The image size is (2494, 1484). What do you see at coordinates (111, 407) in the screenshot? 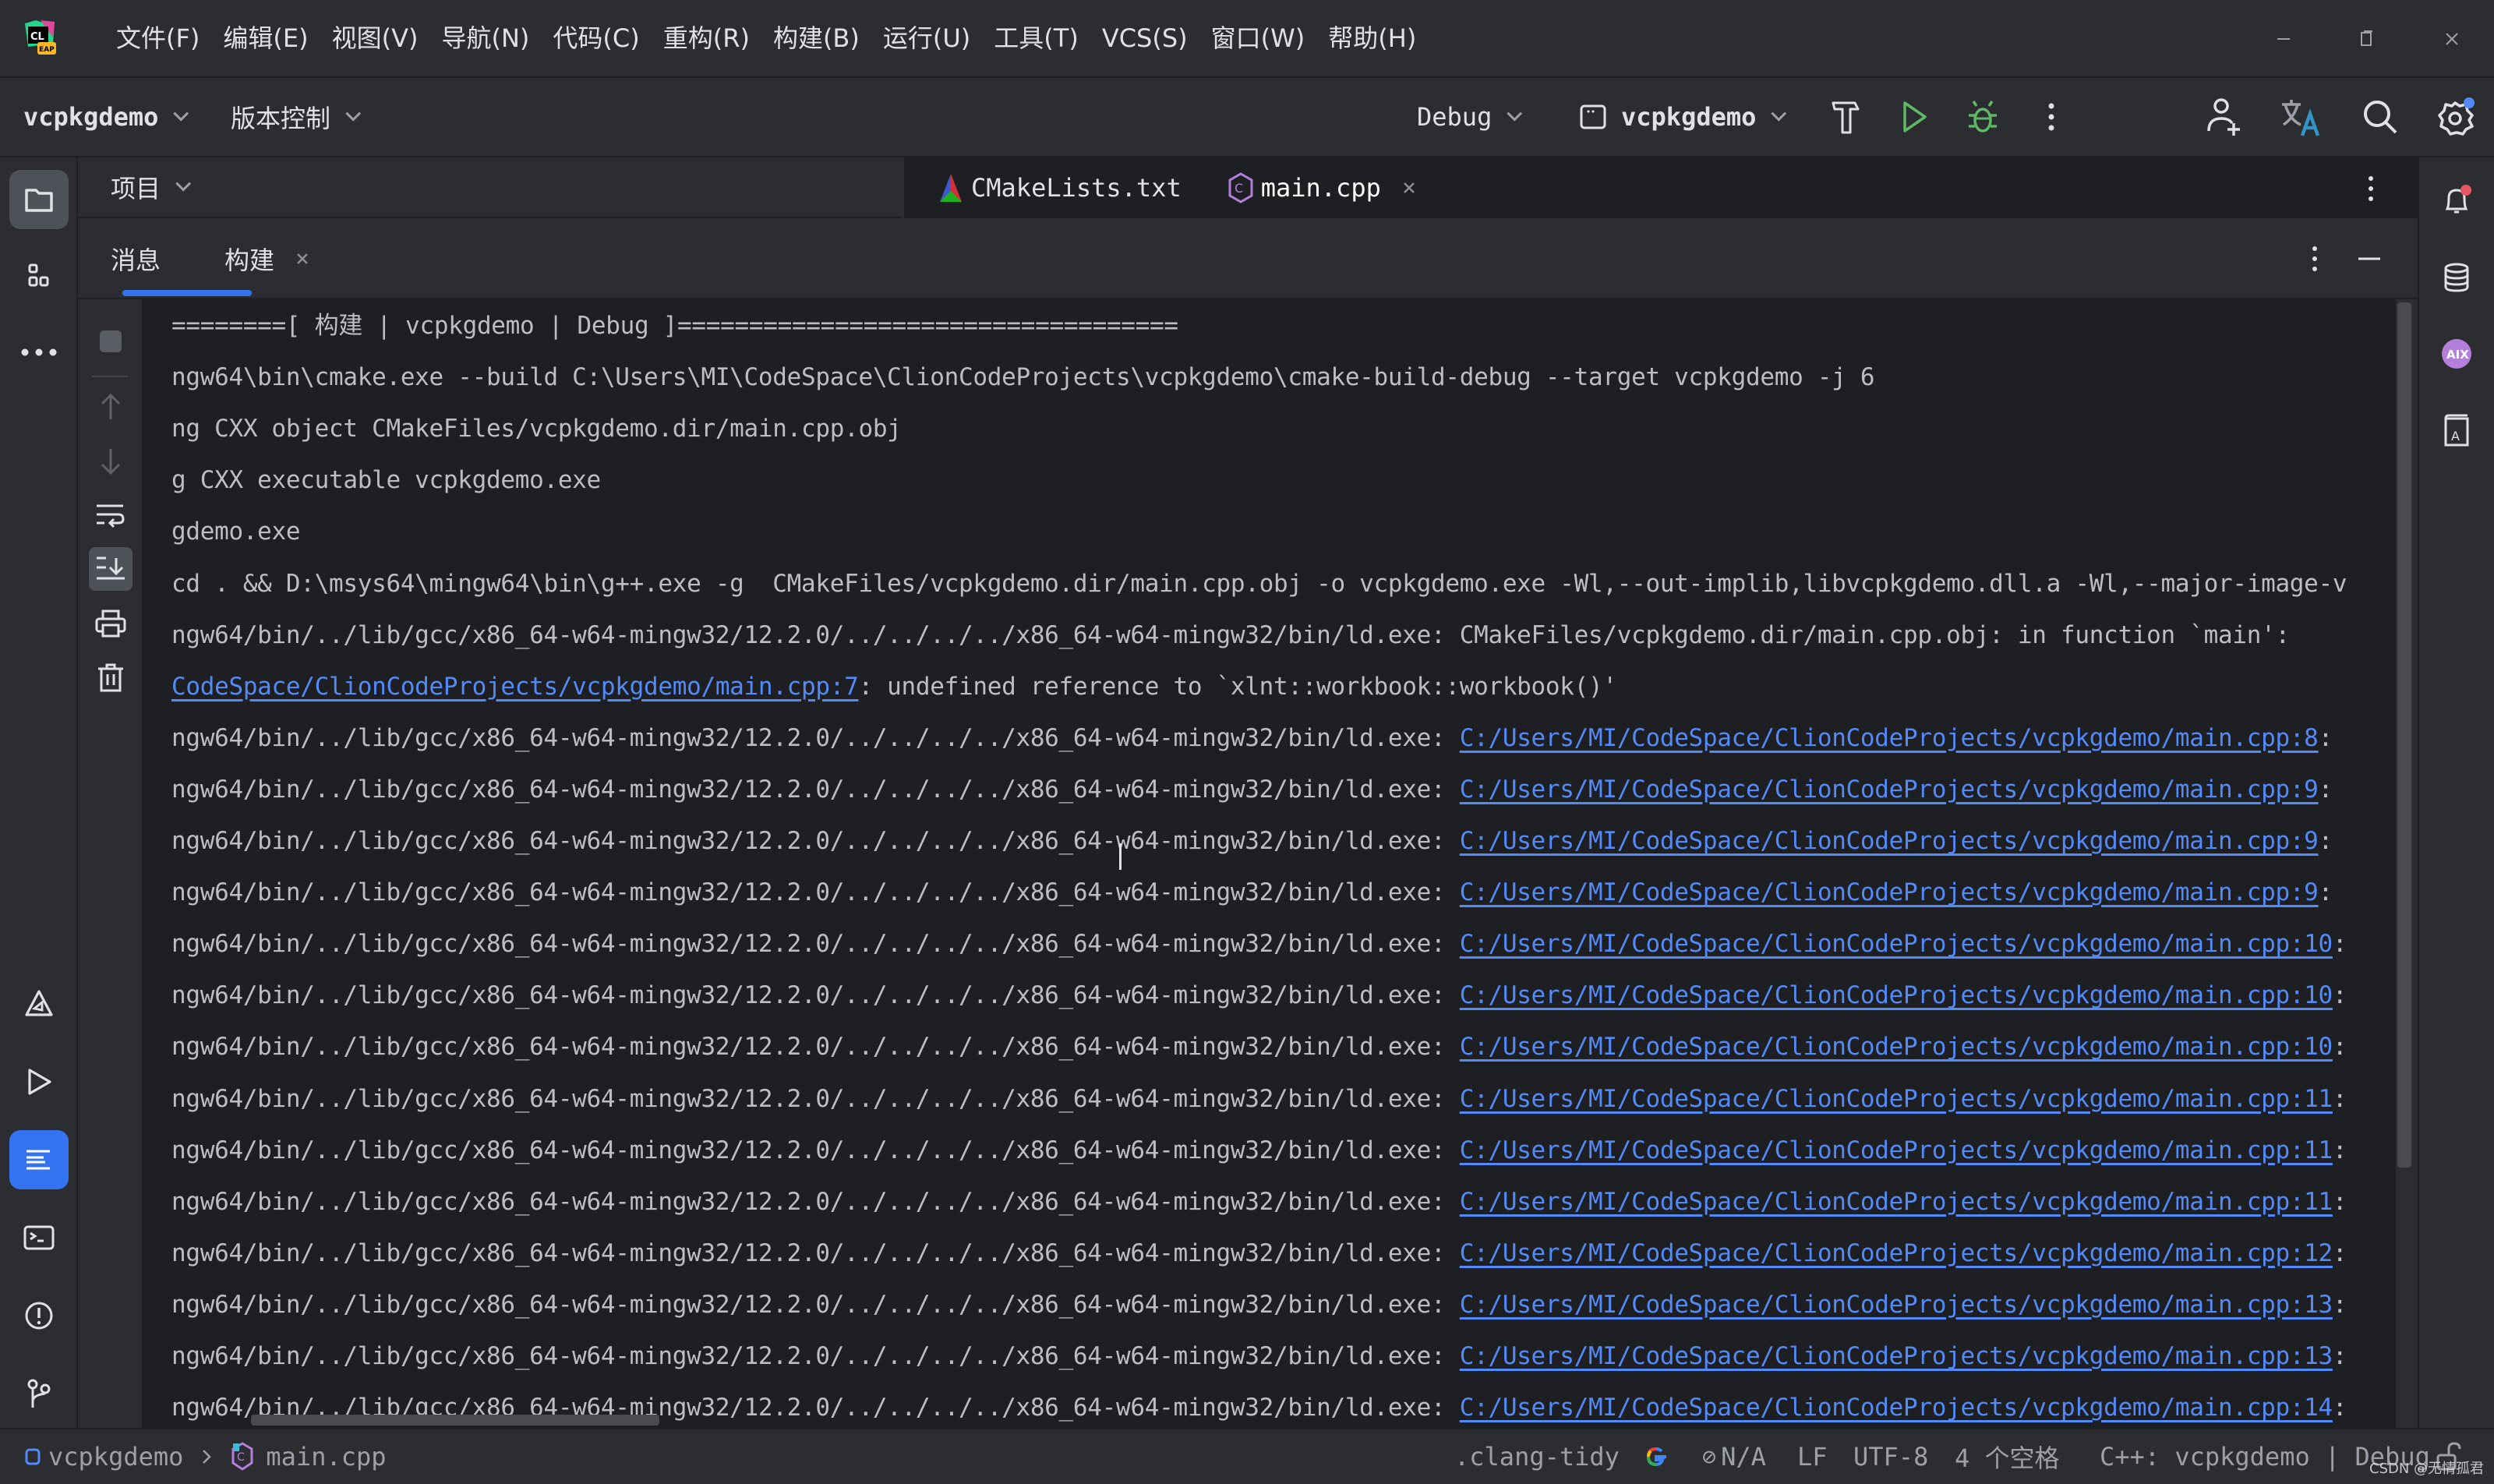
I see `previous-occurrence-button` at bounding box center [111, 407].